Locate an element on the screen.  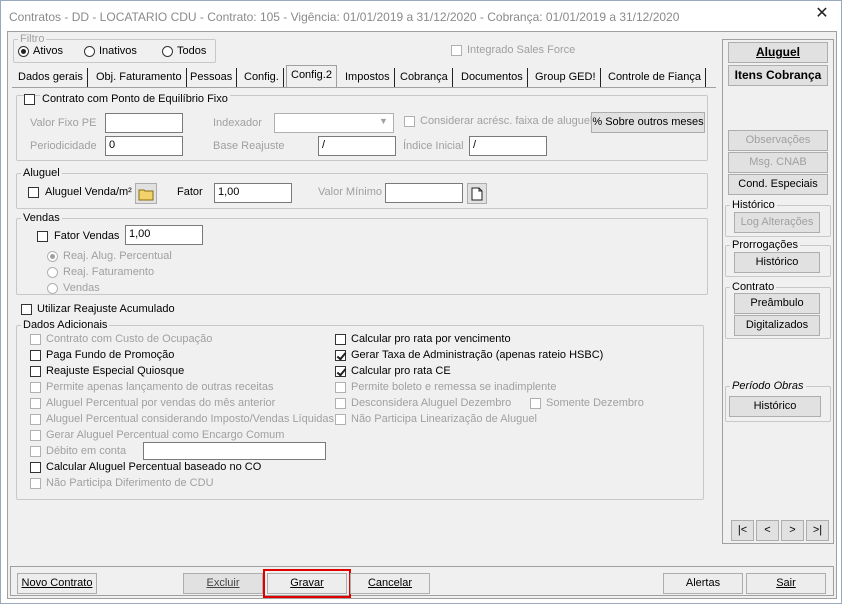
preambulo-button: Preâmbulo is located at coordinates (777, 303).